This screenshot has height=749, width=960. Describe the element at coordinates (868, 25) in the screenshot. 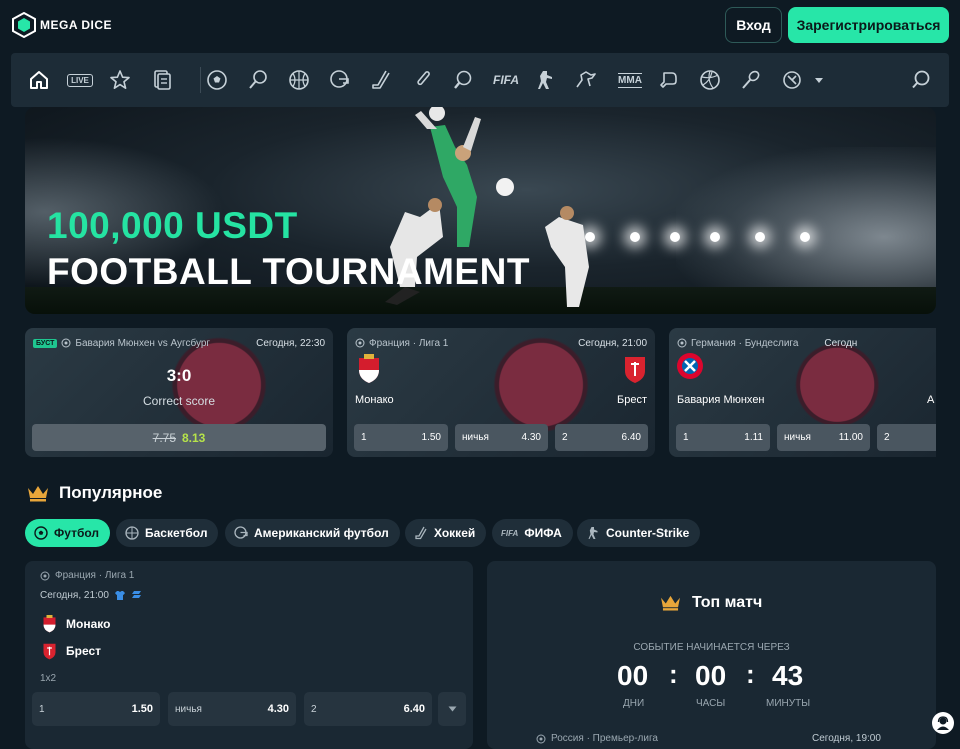

I see `register-button: Зарегистрироваться` at that location.